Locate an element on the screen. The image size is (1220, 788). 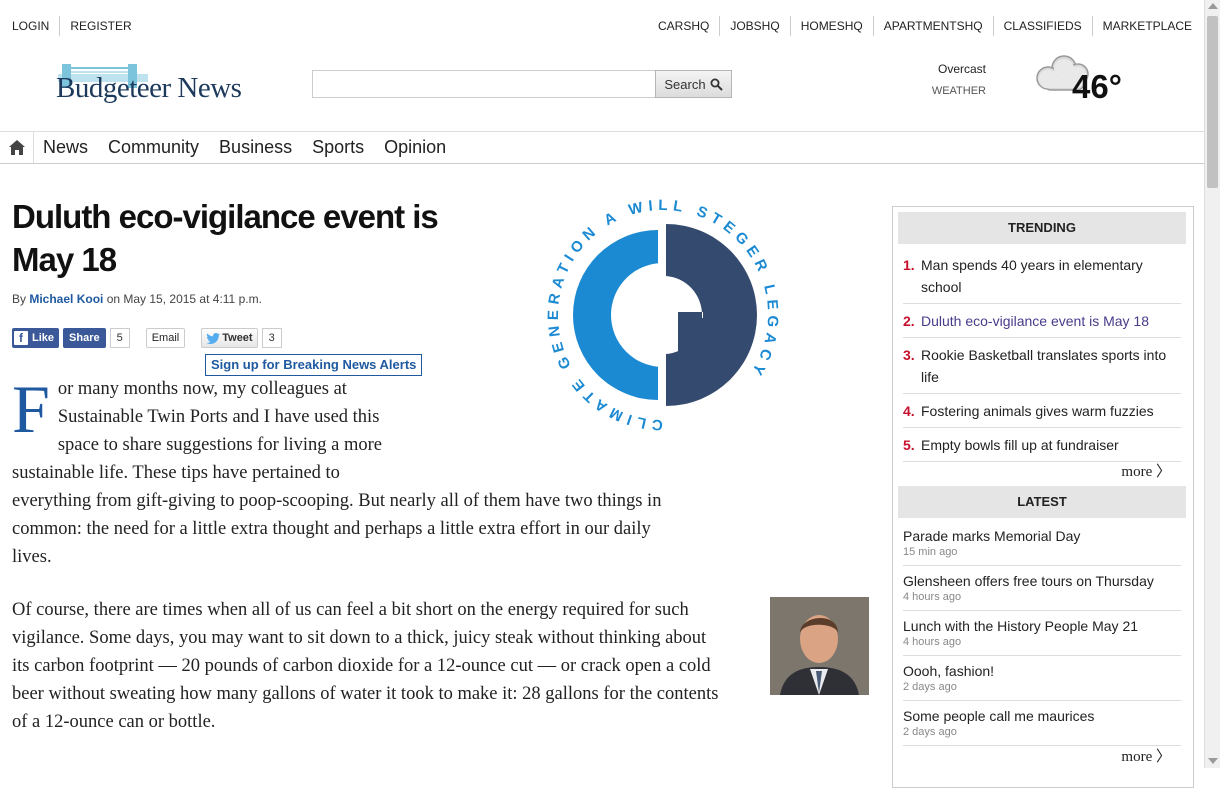
like-label: Like is located at coordinates (43, 338).